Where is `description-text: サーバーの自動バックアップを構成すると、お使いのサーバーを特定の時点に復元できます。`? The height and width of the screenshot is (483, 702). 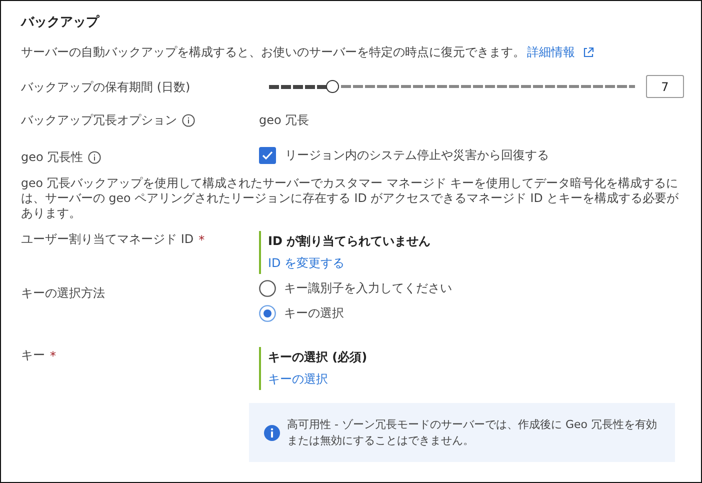 description-text: サーバーの自動バックアップを構成すると、お使いのサーバーを特定の時点に復元できます。 is located at coordinates (273, 52).